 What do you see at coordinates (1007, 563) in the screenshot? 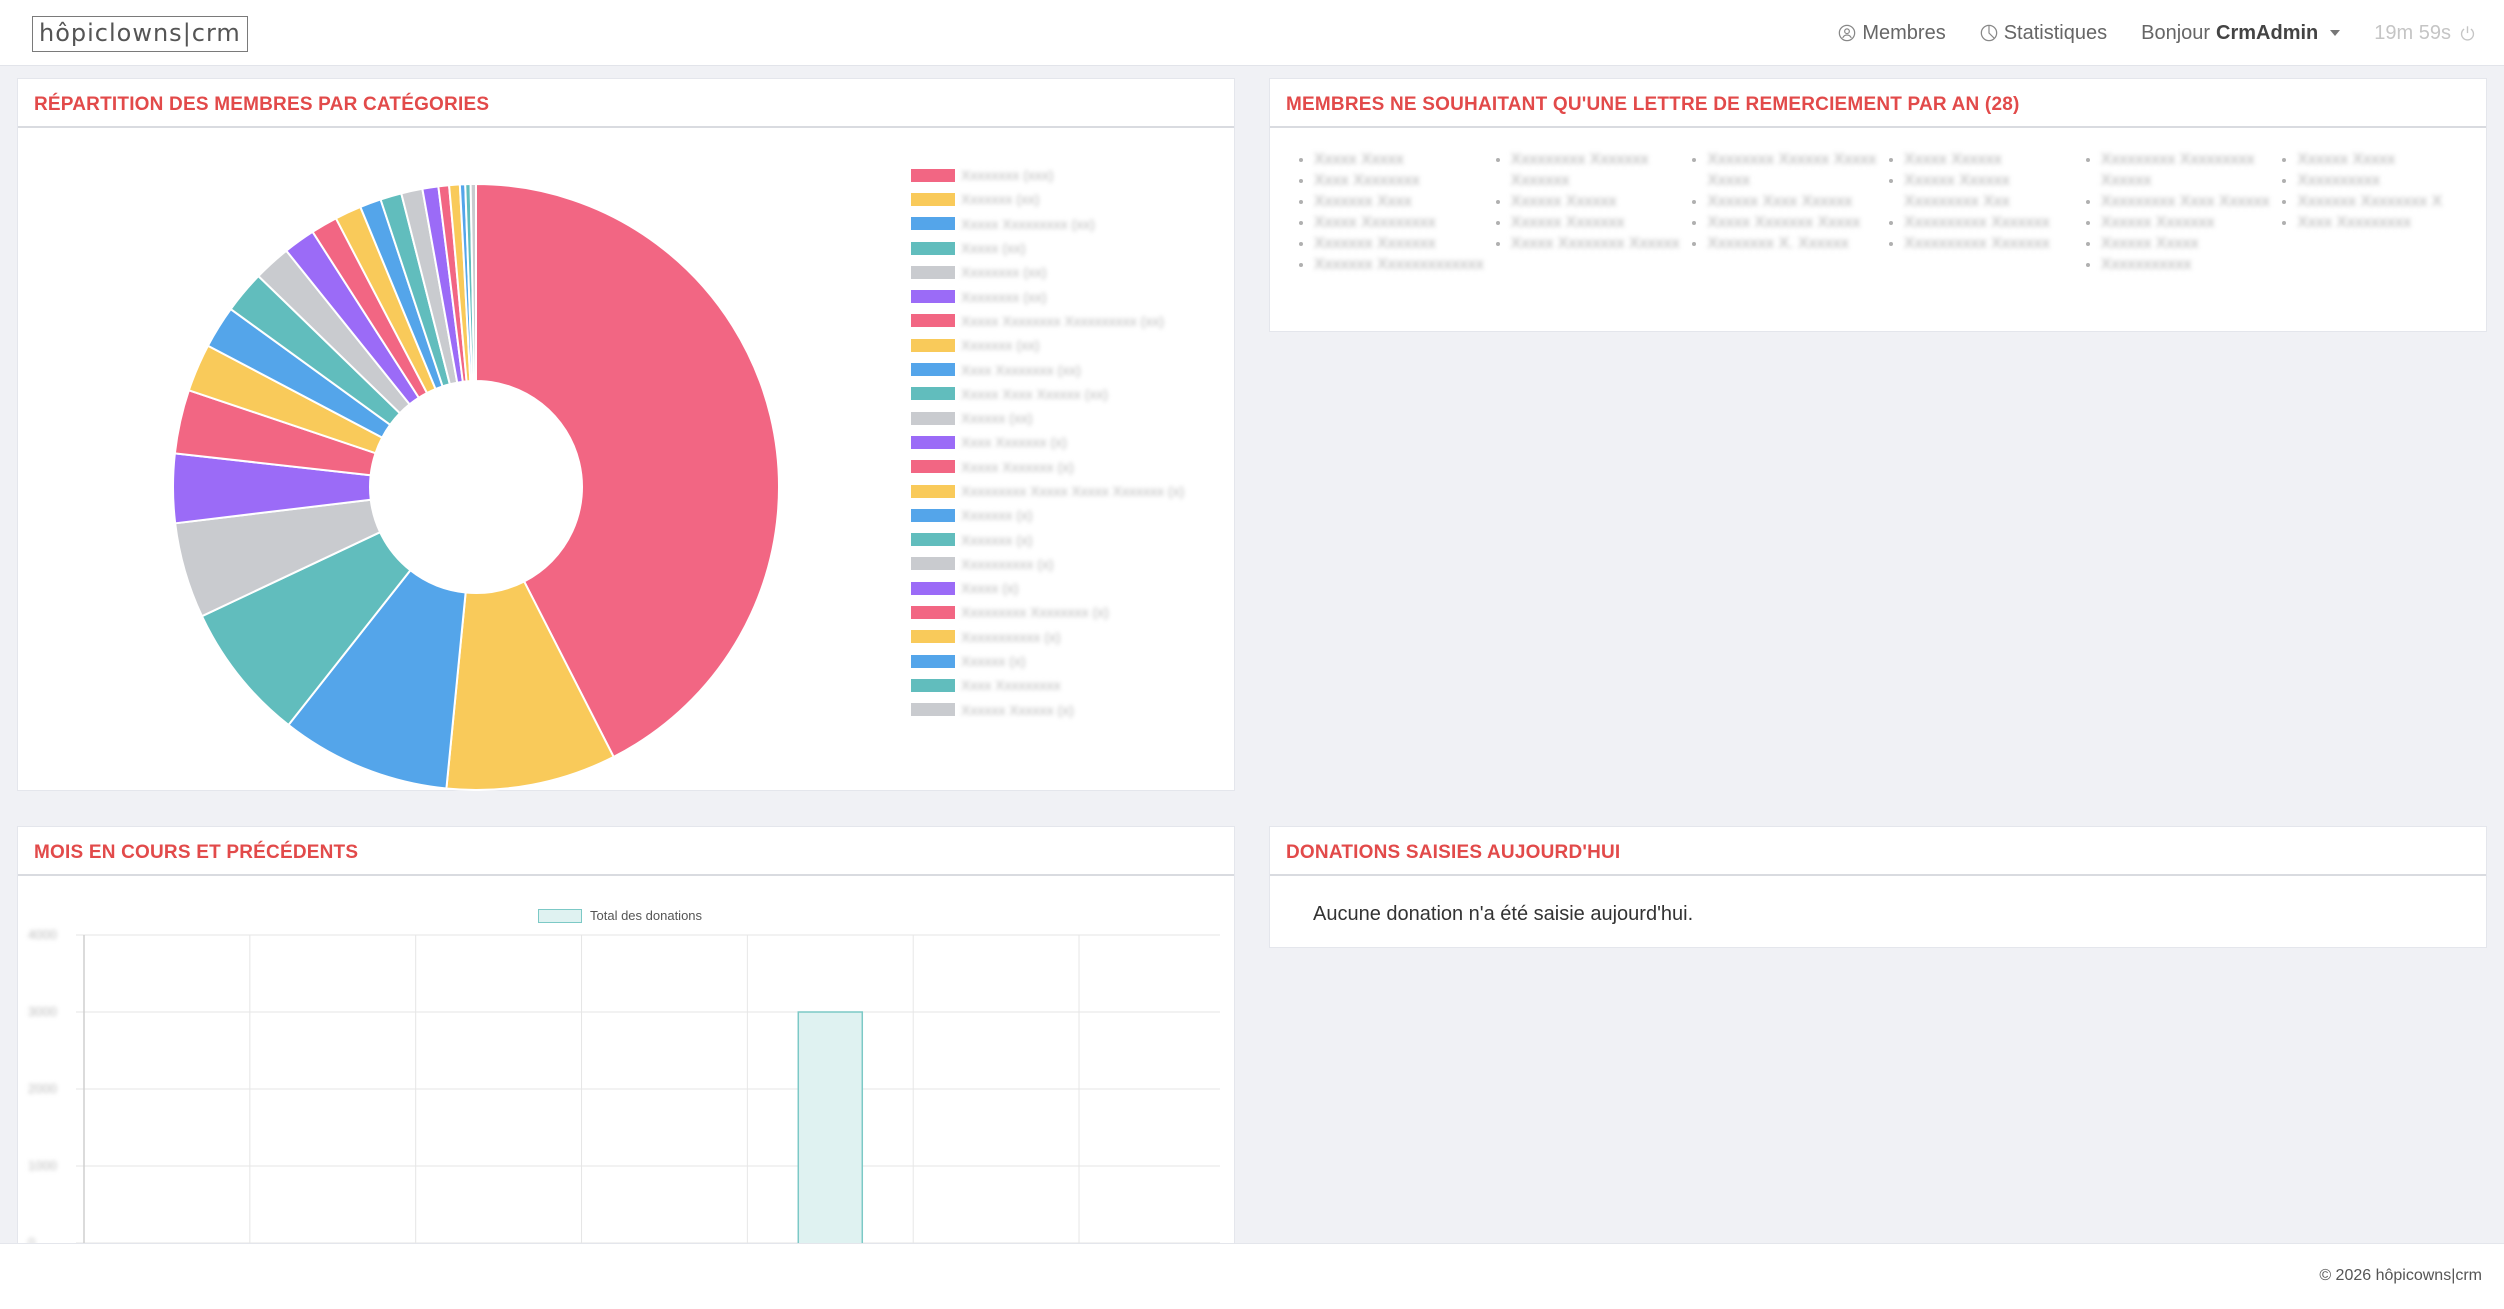
I see `legend-label: Xxxxxxxxxx (x)` at bounding box center [1007, 563].